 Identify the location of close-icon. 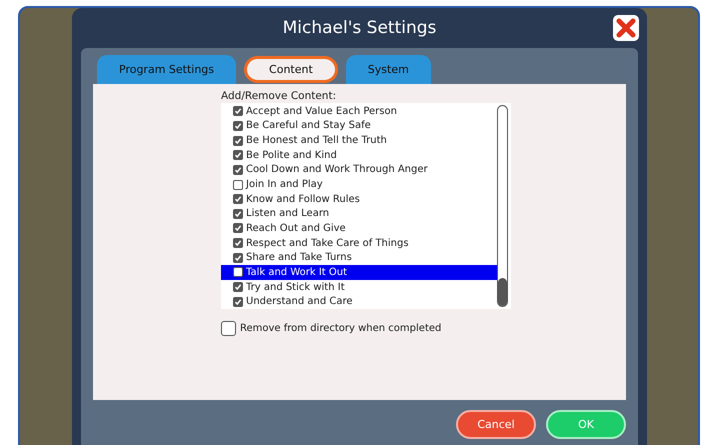
(626, 28).